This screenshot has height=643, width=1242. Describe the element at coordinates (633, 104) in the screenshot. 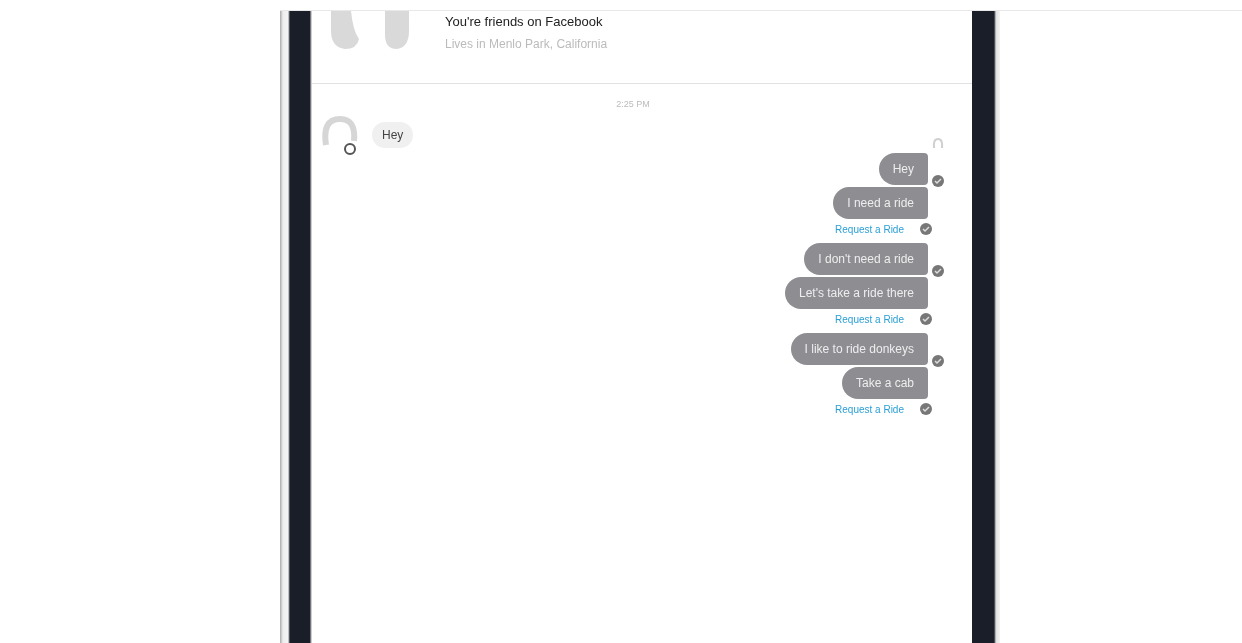

I see `timestamp: 2:25 PM` at that location.